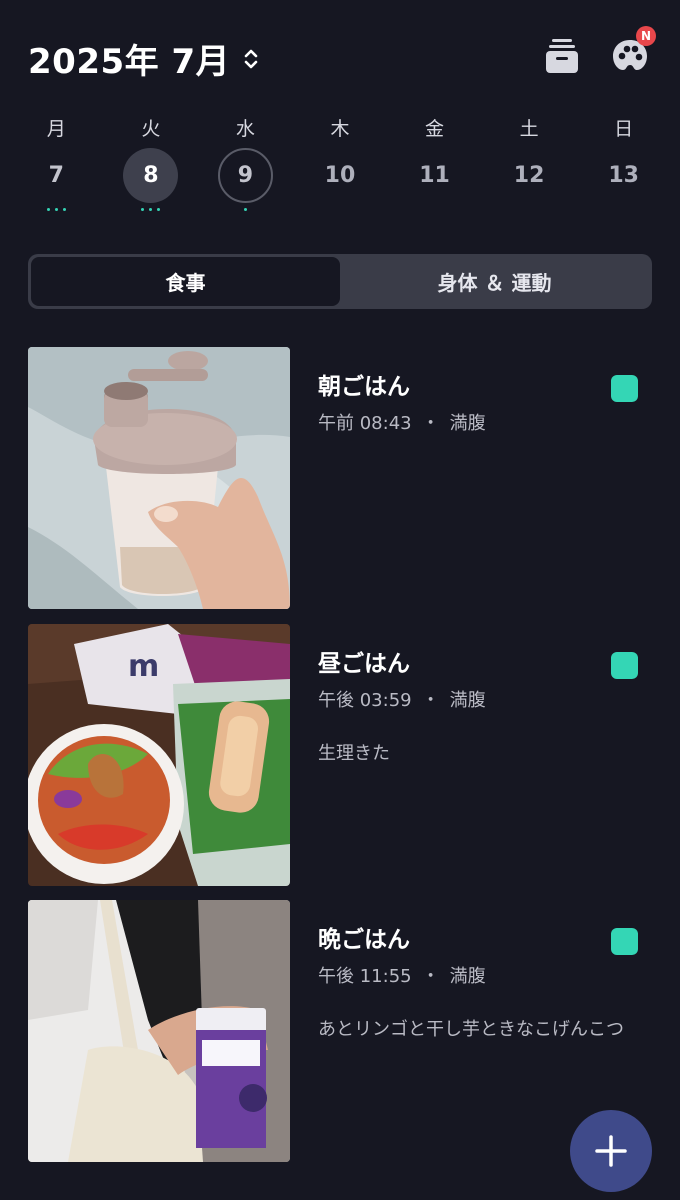  I want to click on date-circle: 10, so click(339, 175).